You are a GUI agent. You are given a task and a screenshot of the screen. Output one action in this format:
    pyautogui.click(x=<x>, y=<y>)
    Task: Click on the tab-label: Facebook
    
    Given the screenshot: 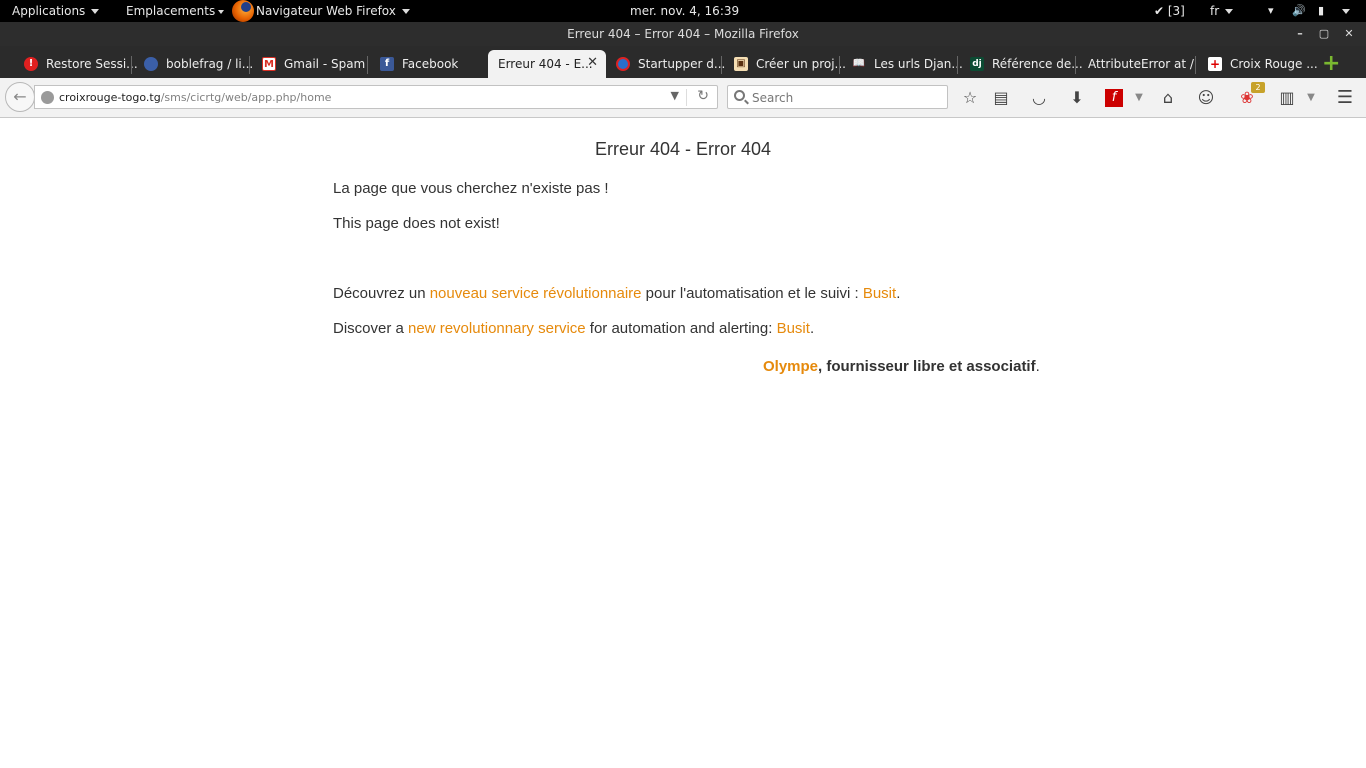 What is the action you would take?
    pyautogui.click(x=430, y=64)
    